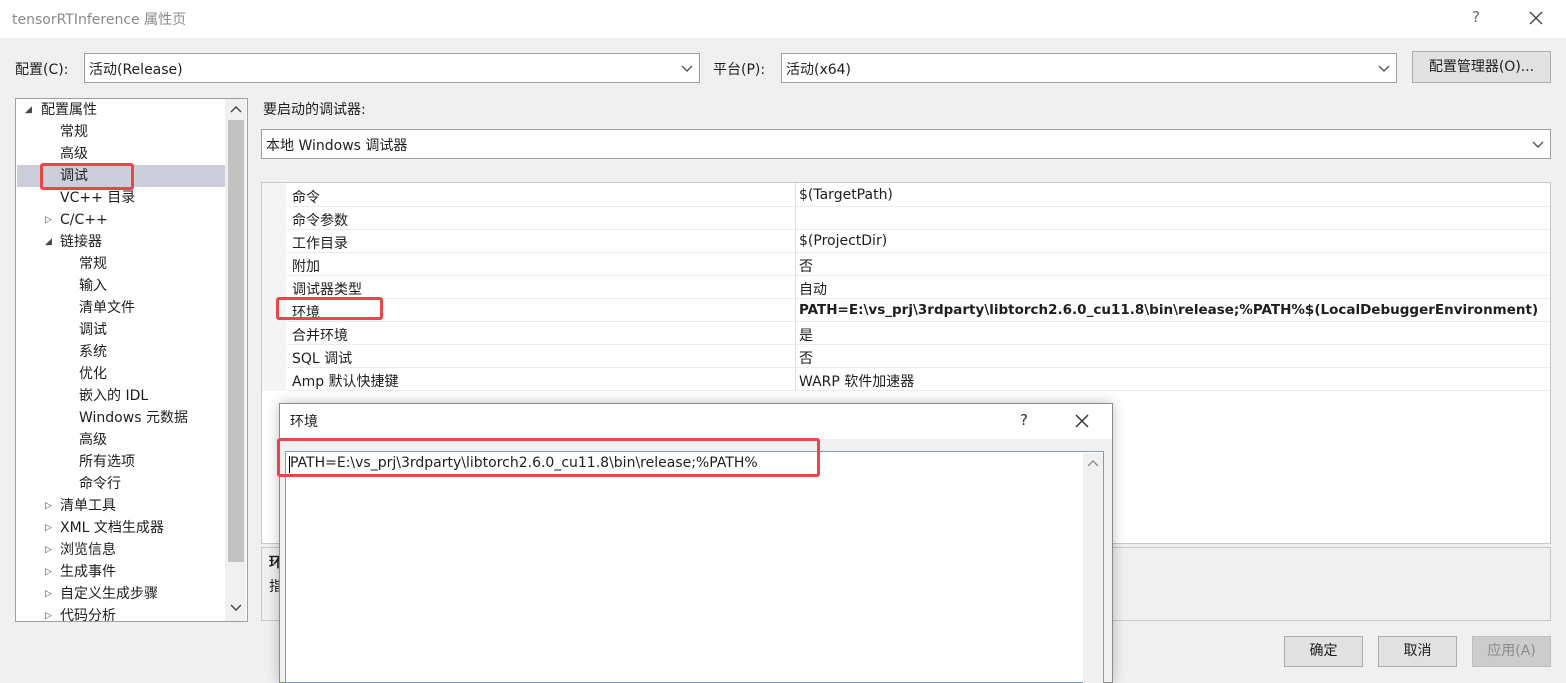  Describe the element at coordinates (112, 528) in the screenshot. I see `tree-item-xml-doc: XML 文档生成器` at that location.